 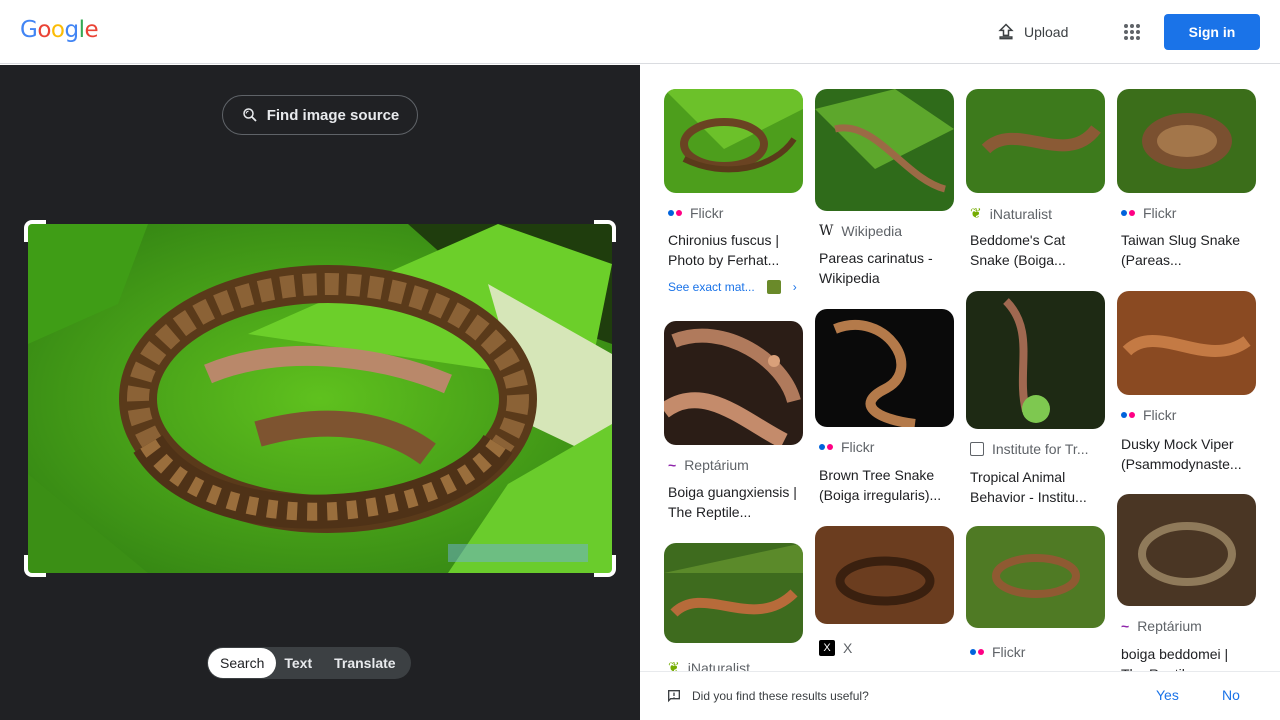 I want to click on logo-letter: g, so click(x=71, y=30).